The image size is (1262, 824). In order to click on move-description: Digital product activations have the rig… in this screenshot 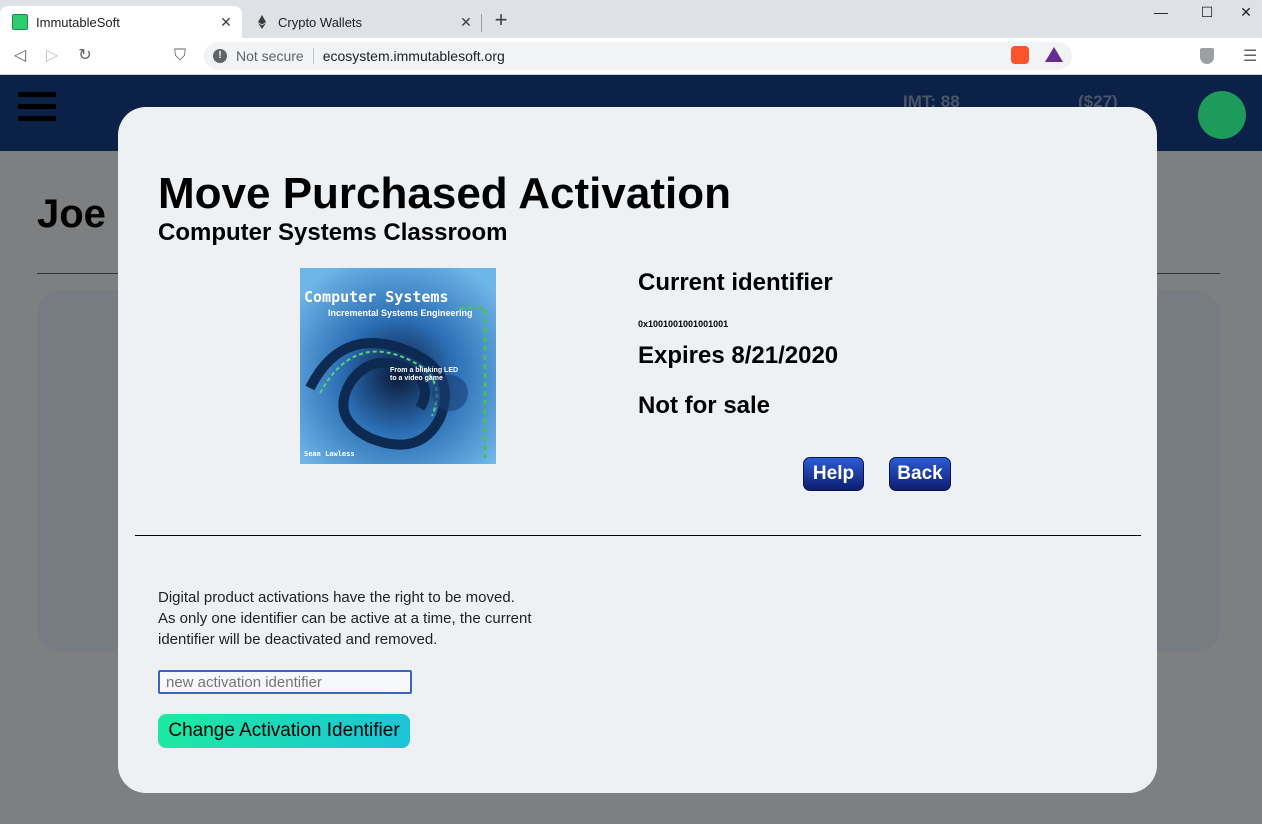, I will do `click(368, 618)`.